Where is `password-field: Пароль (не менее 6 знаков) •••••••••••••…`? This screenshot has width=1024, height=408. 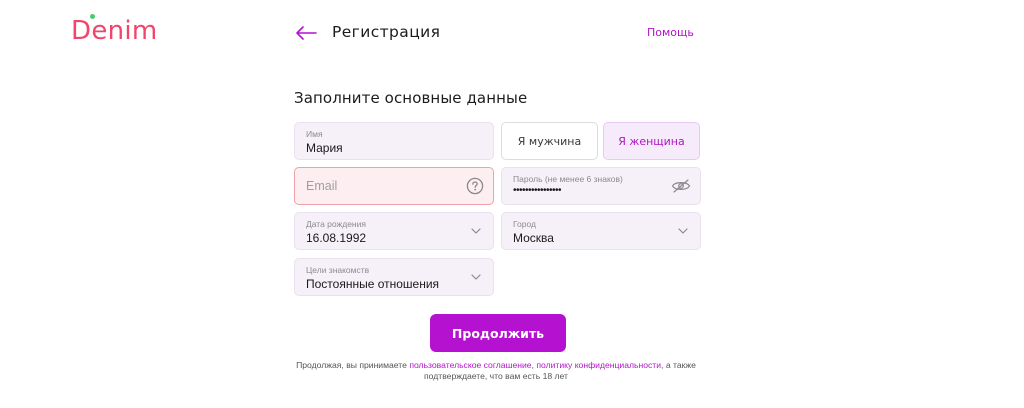
password-field: Пароль (не менее 6 знаков) •••••••••••••… is located at coordinates (601, 186).